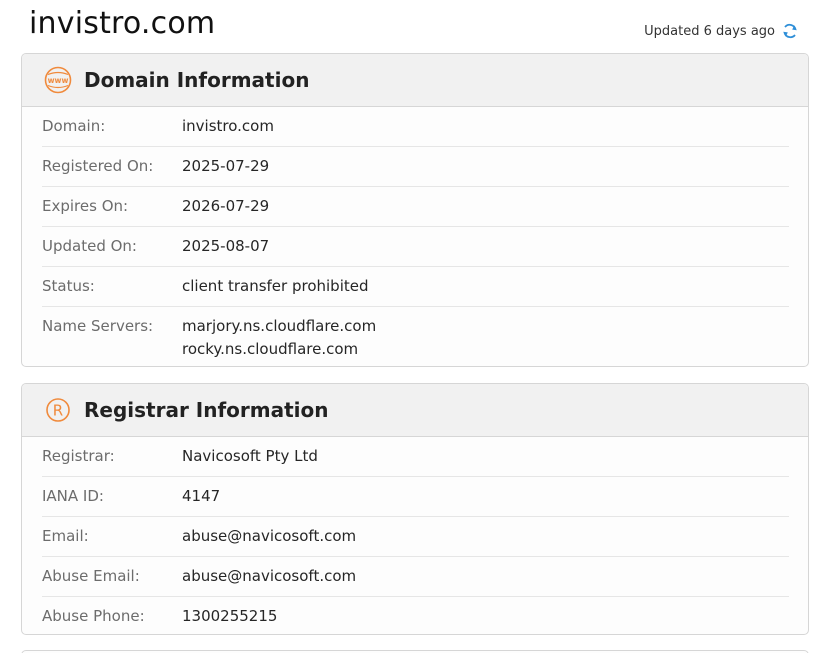 The height and width of the screenshot is (653, 821). I want to click on name-server-2: rocky.ns.cloudflare.com, so click(270, 349).